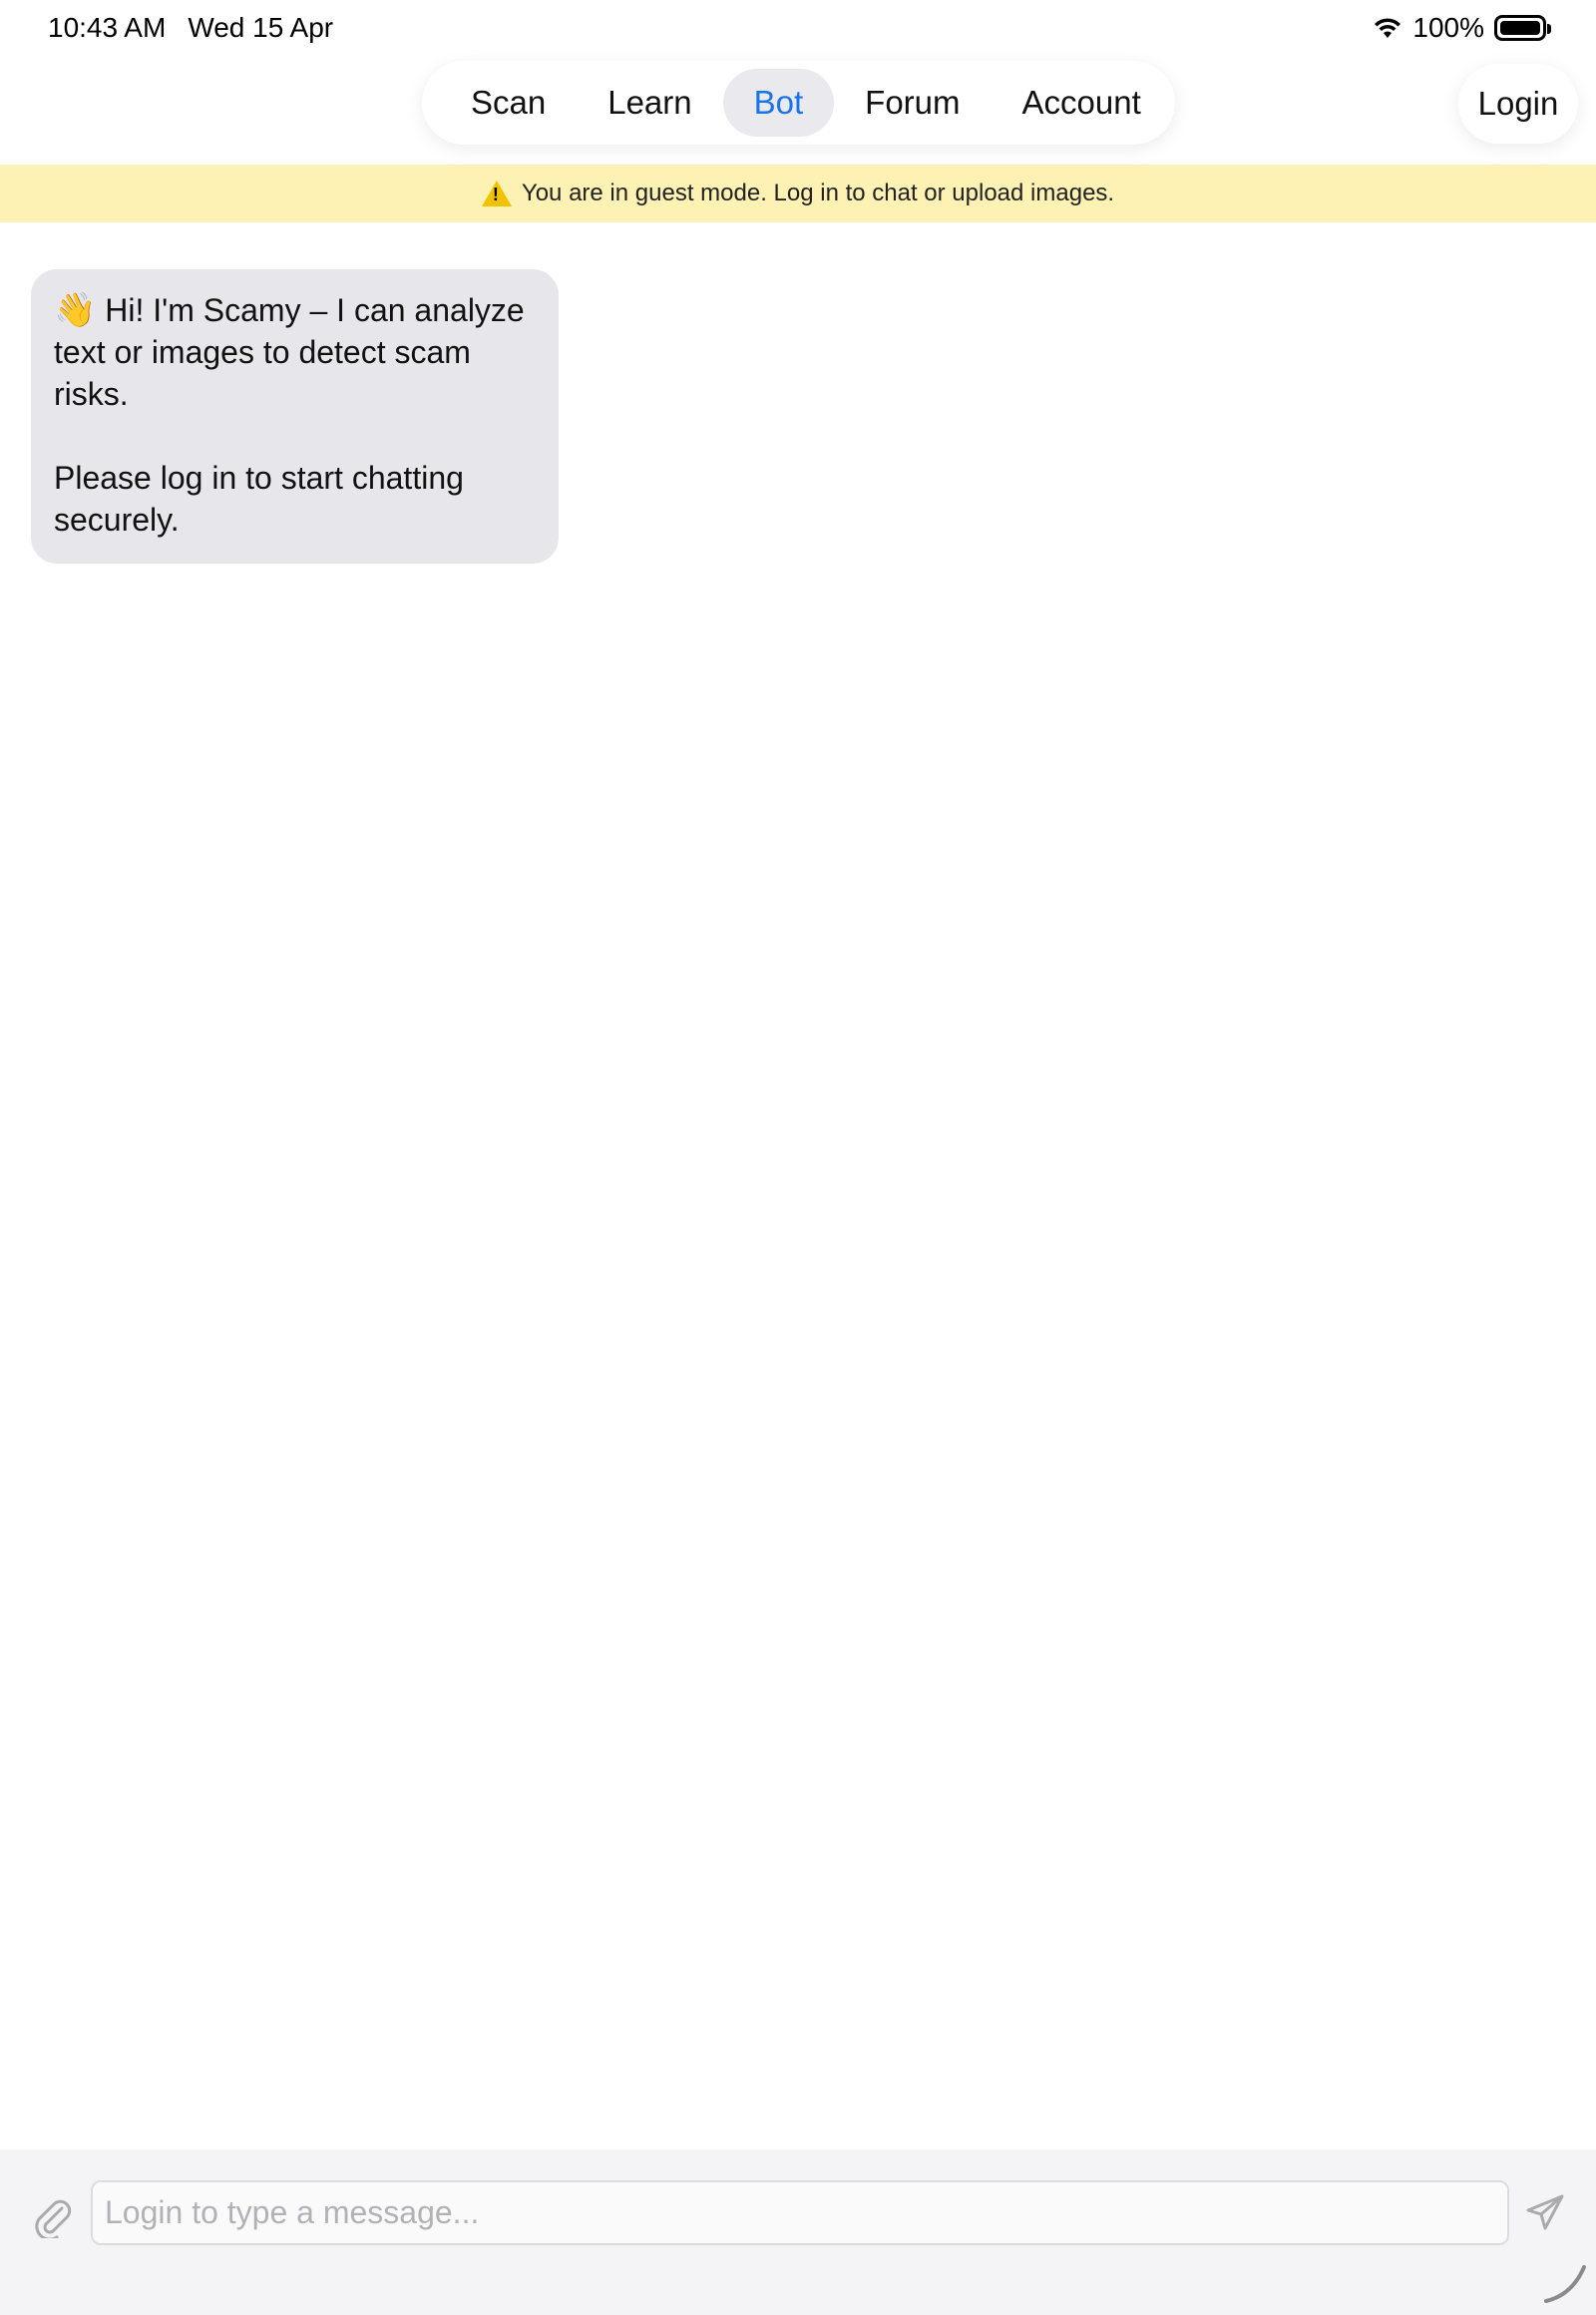 The image size is (1596, 2315). What do you see at coordinates (800, 2212) in the screenshot?
I see `message-input` at bounding box center [800, 2212].